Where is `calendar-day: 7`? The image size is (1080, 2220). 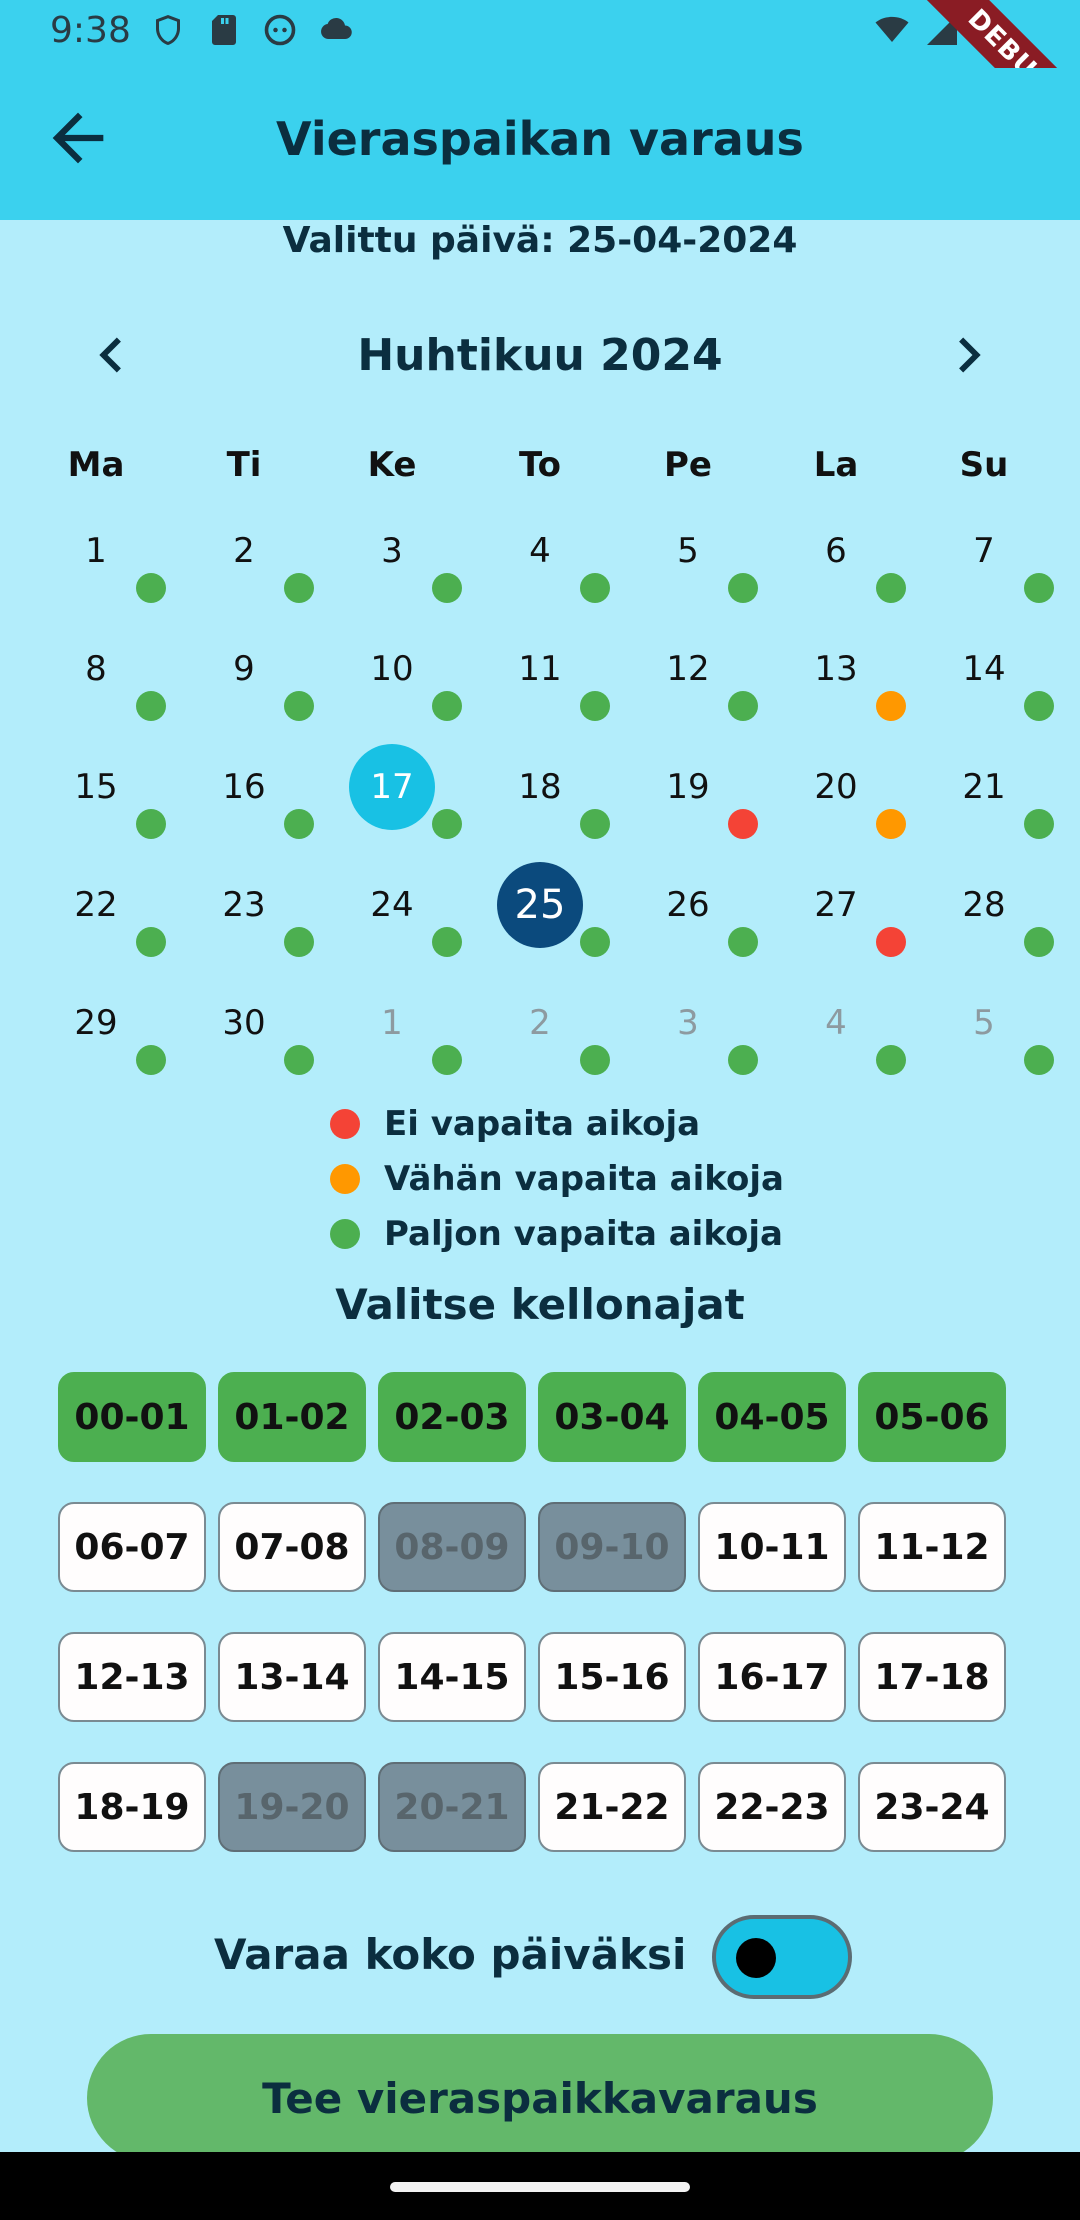 calendar-day: 7 is located at coordinates (984, 567).